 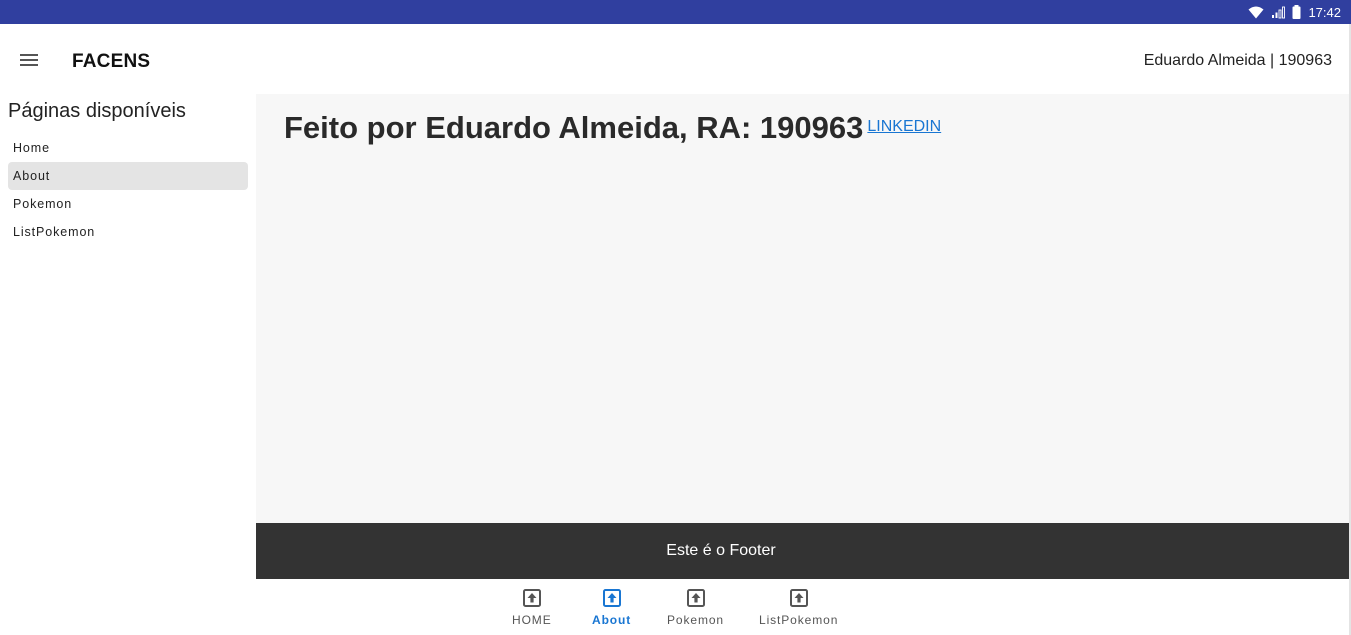 I want to click on sidebar-list: Home About Pokemon ListPokemon, so click(x=128, y=190).